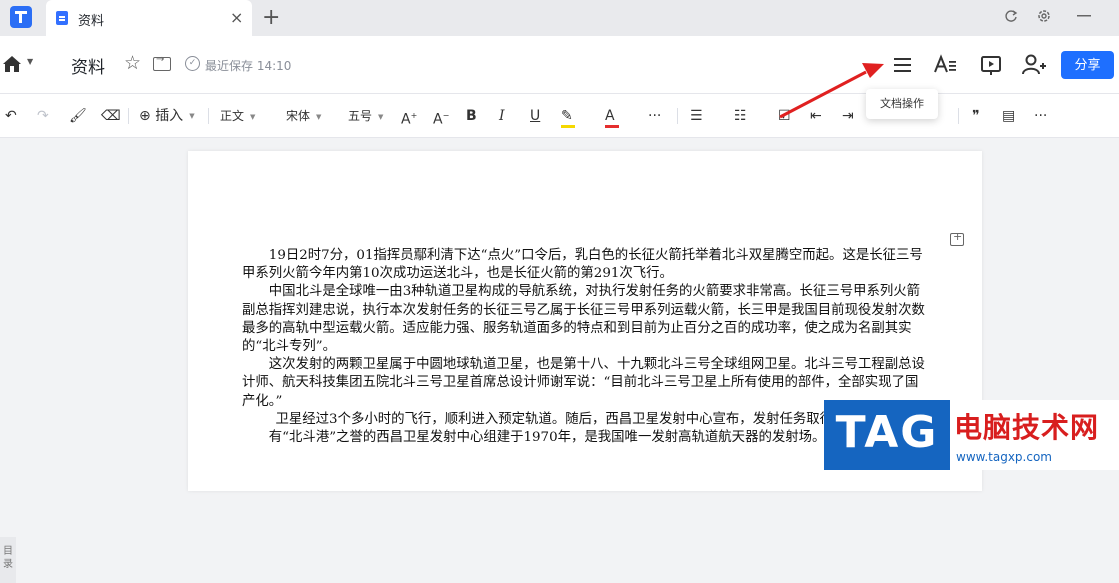 This screenshot has height=583, width=1119. I want to click on add-collaborator-icon, so click(1033, 65).